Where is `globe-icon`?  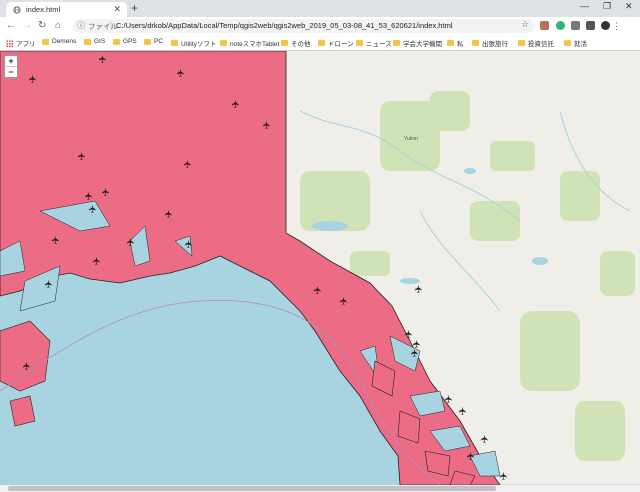
globe-icon is located at coordinates (17, 10).